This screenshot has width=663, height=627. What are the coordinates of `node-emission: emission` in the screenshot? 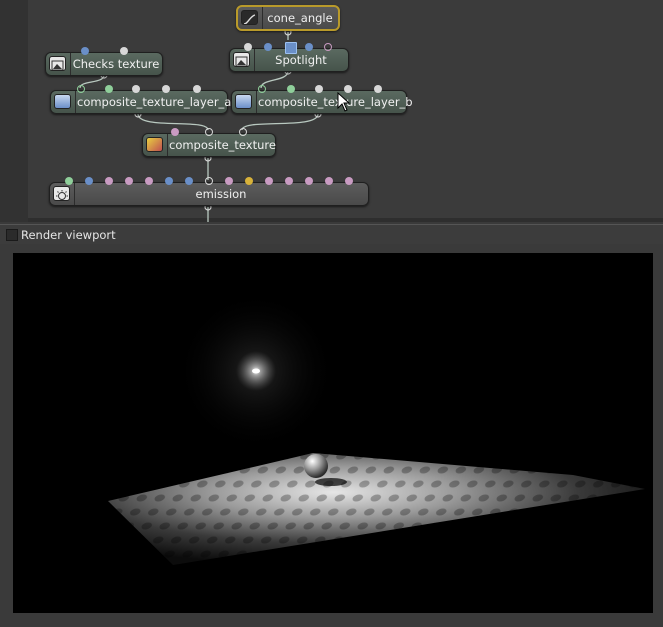 It's located at (209, 191).